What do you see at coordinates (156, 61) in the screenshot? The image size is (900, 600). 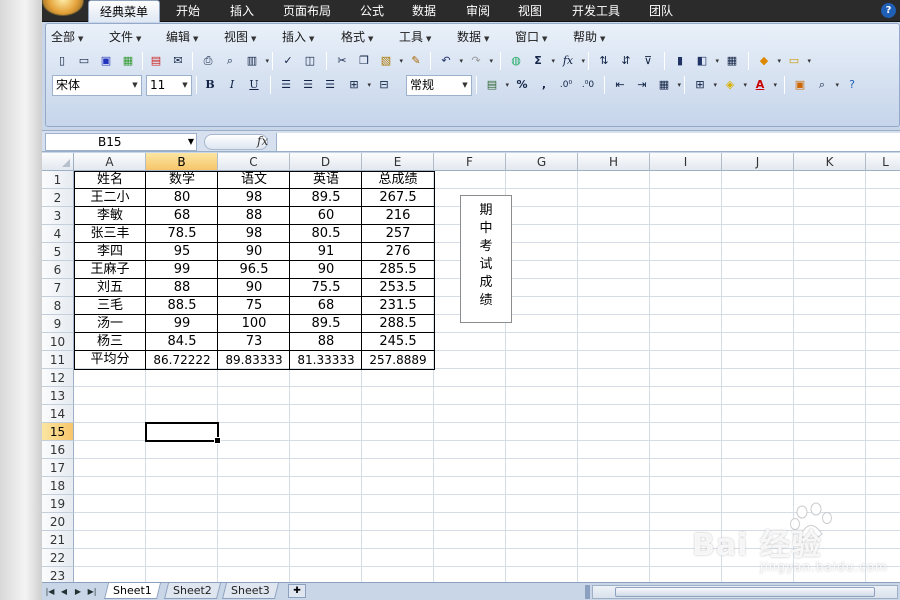 I see `pdf-icon: ▤` at bounding box center [156, 61].